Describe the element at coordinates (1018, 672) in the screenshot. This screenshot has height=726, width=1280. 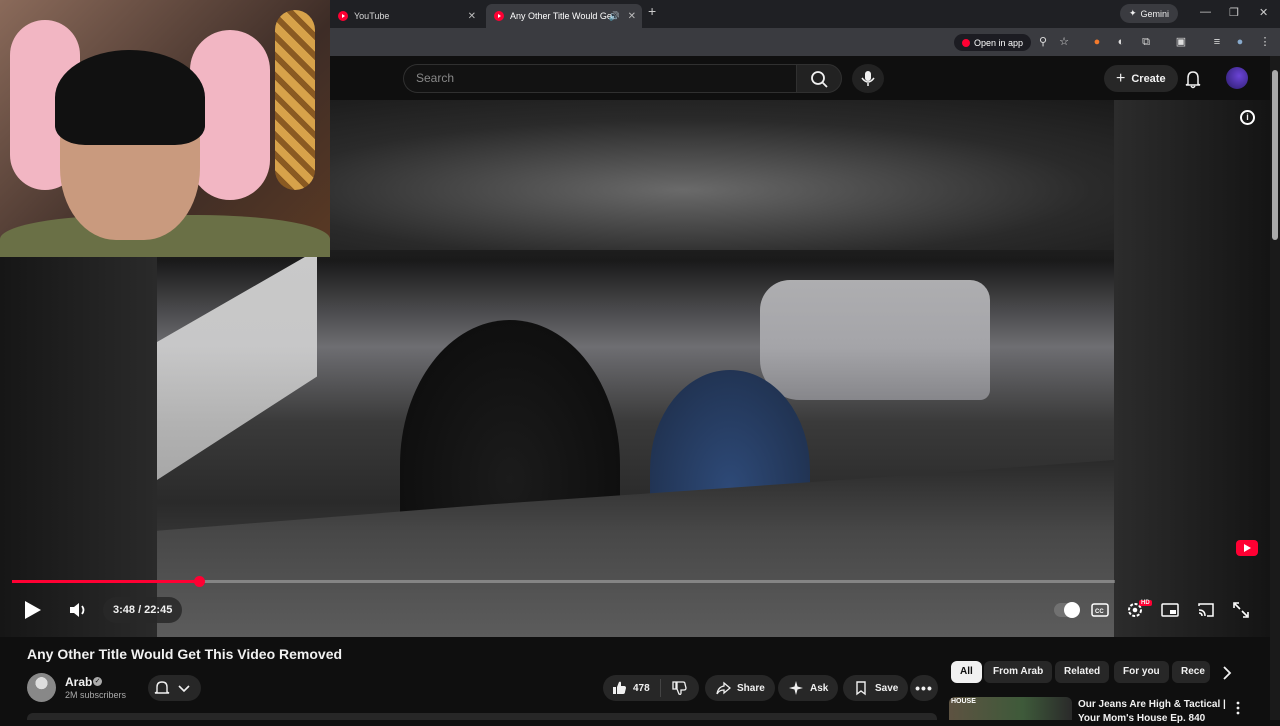
I see `chip-from-channel: From Arab` at that location.